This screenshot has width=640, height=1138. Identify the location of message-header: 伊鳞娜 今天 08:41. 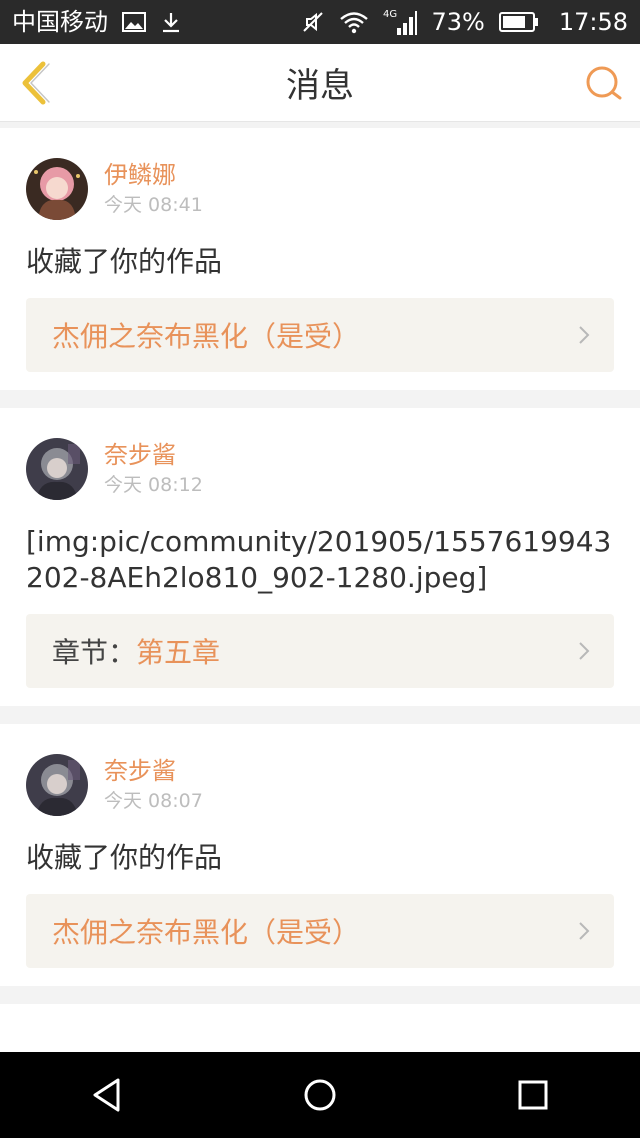
(320, 189).